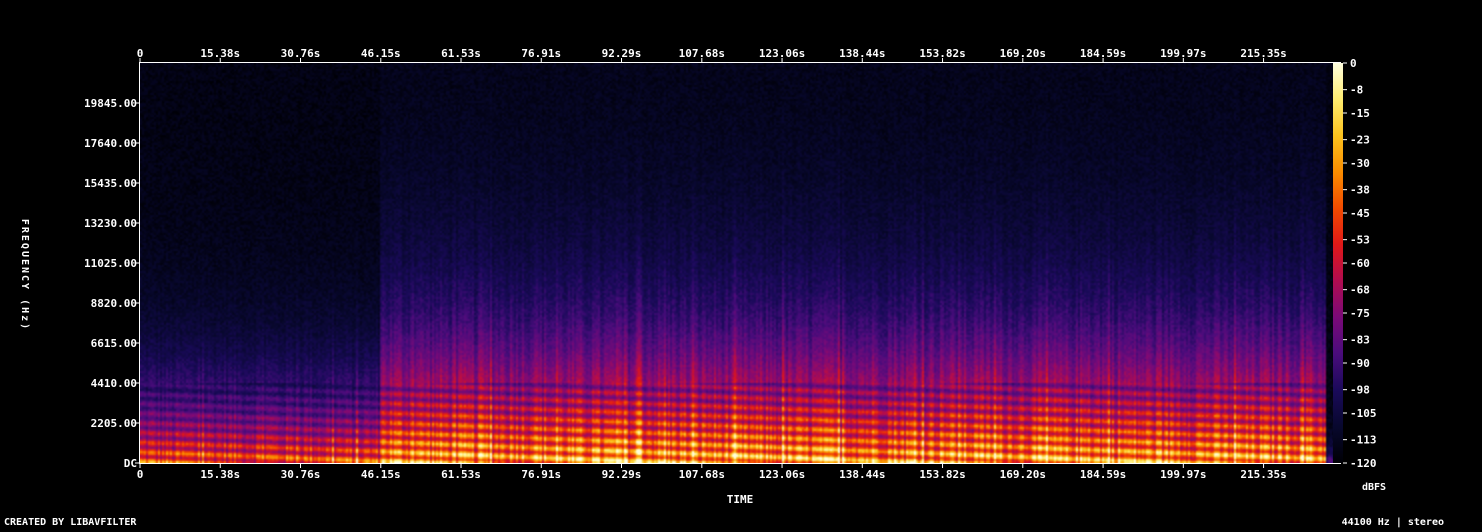 The height and width of the screenshot is (532, 1482). What do you see at coordinates (24, 275) in the screenshot?
I see `y-axis-label: FREQUENCY (Hz)` at bounding box center [24, 275].